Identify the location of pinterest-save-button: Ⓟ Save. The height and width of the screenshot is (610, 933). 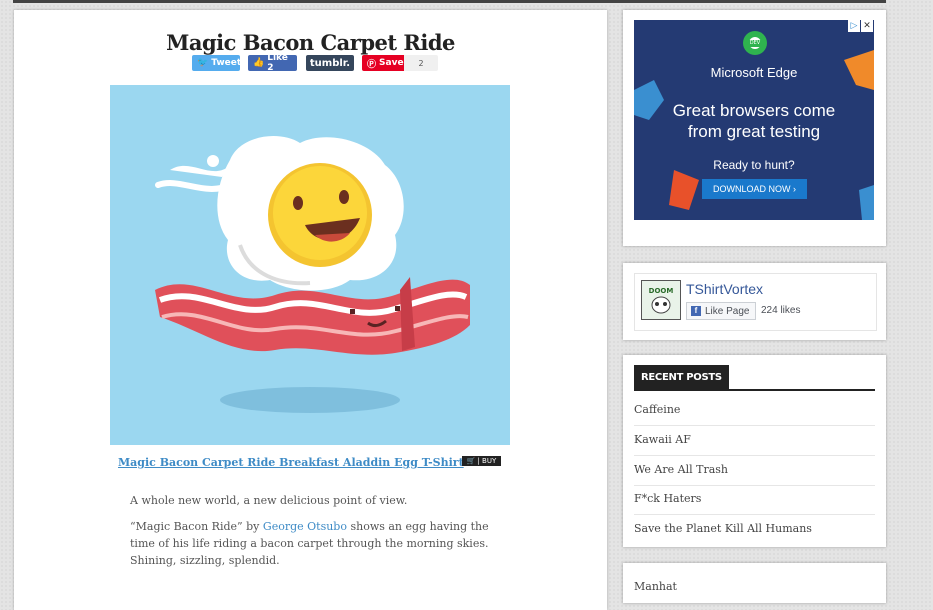
(383, 63).